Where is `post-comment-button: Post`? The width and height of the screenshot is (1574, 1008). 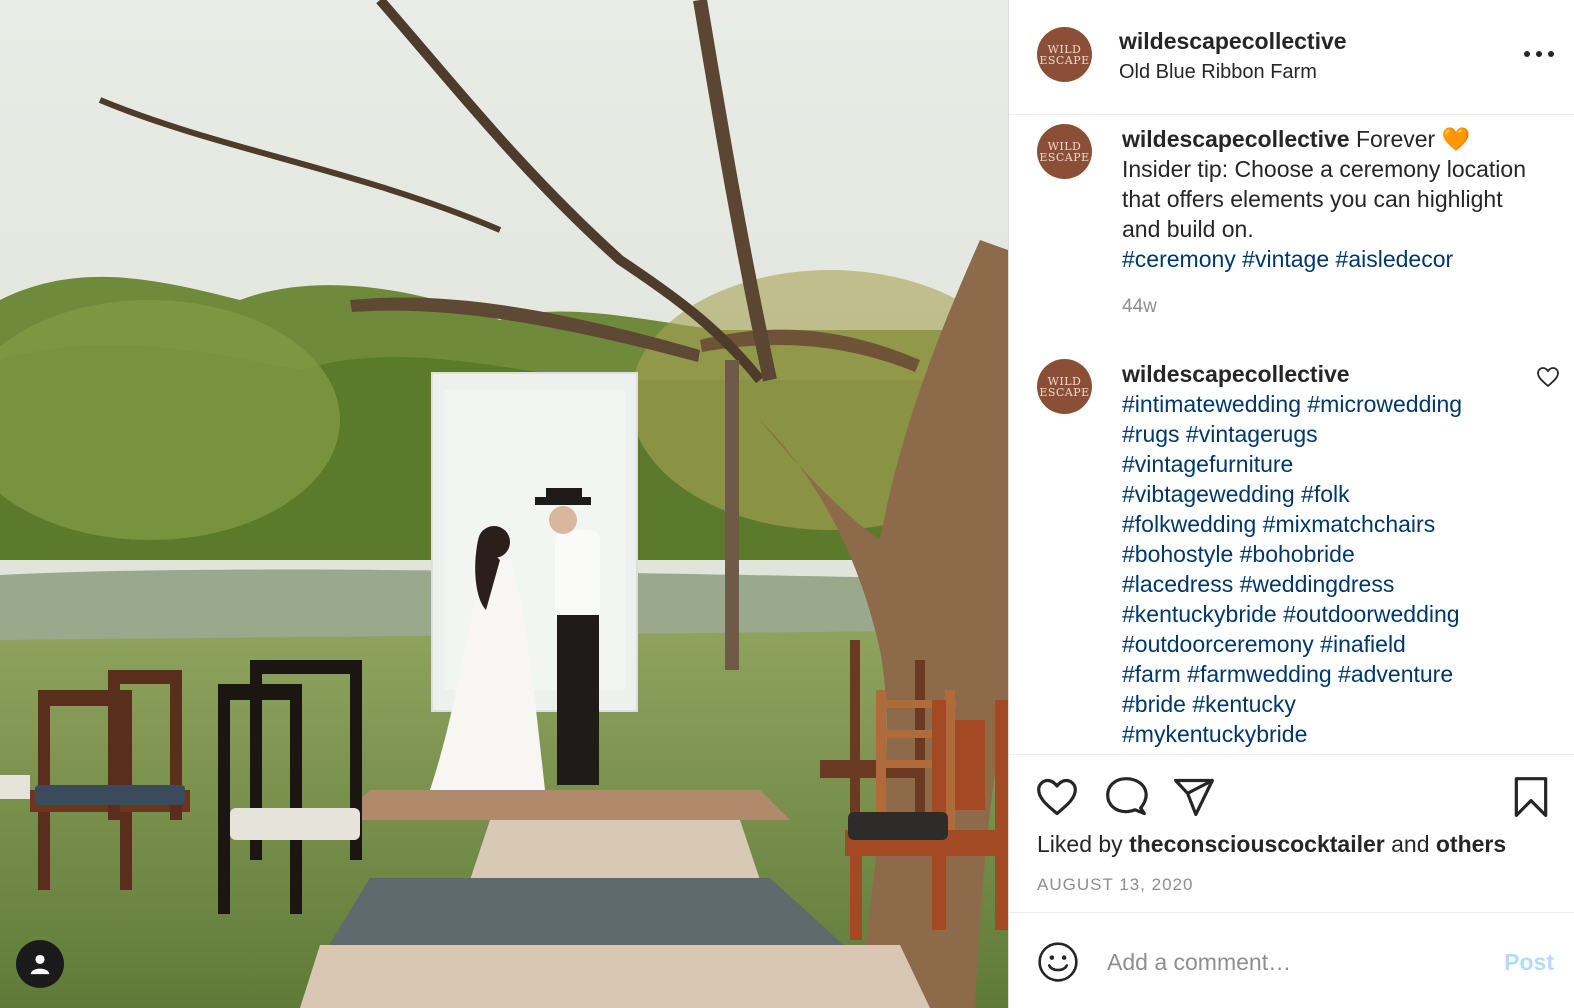 post-comment-button: Post is located at coordinates (1529, 962).